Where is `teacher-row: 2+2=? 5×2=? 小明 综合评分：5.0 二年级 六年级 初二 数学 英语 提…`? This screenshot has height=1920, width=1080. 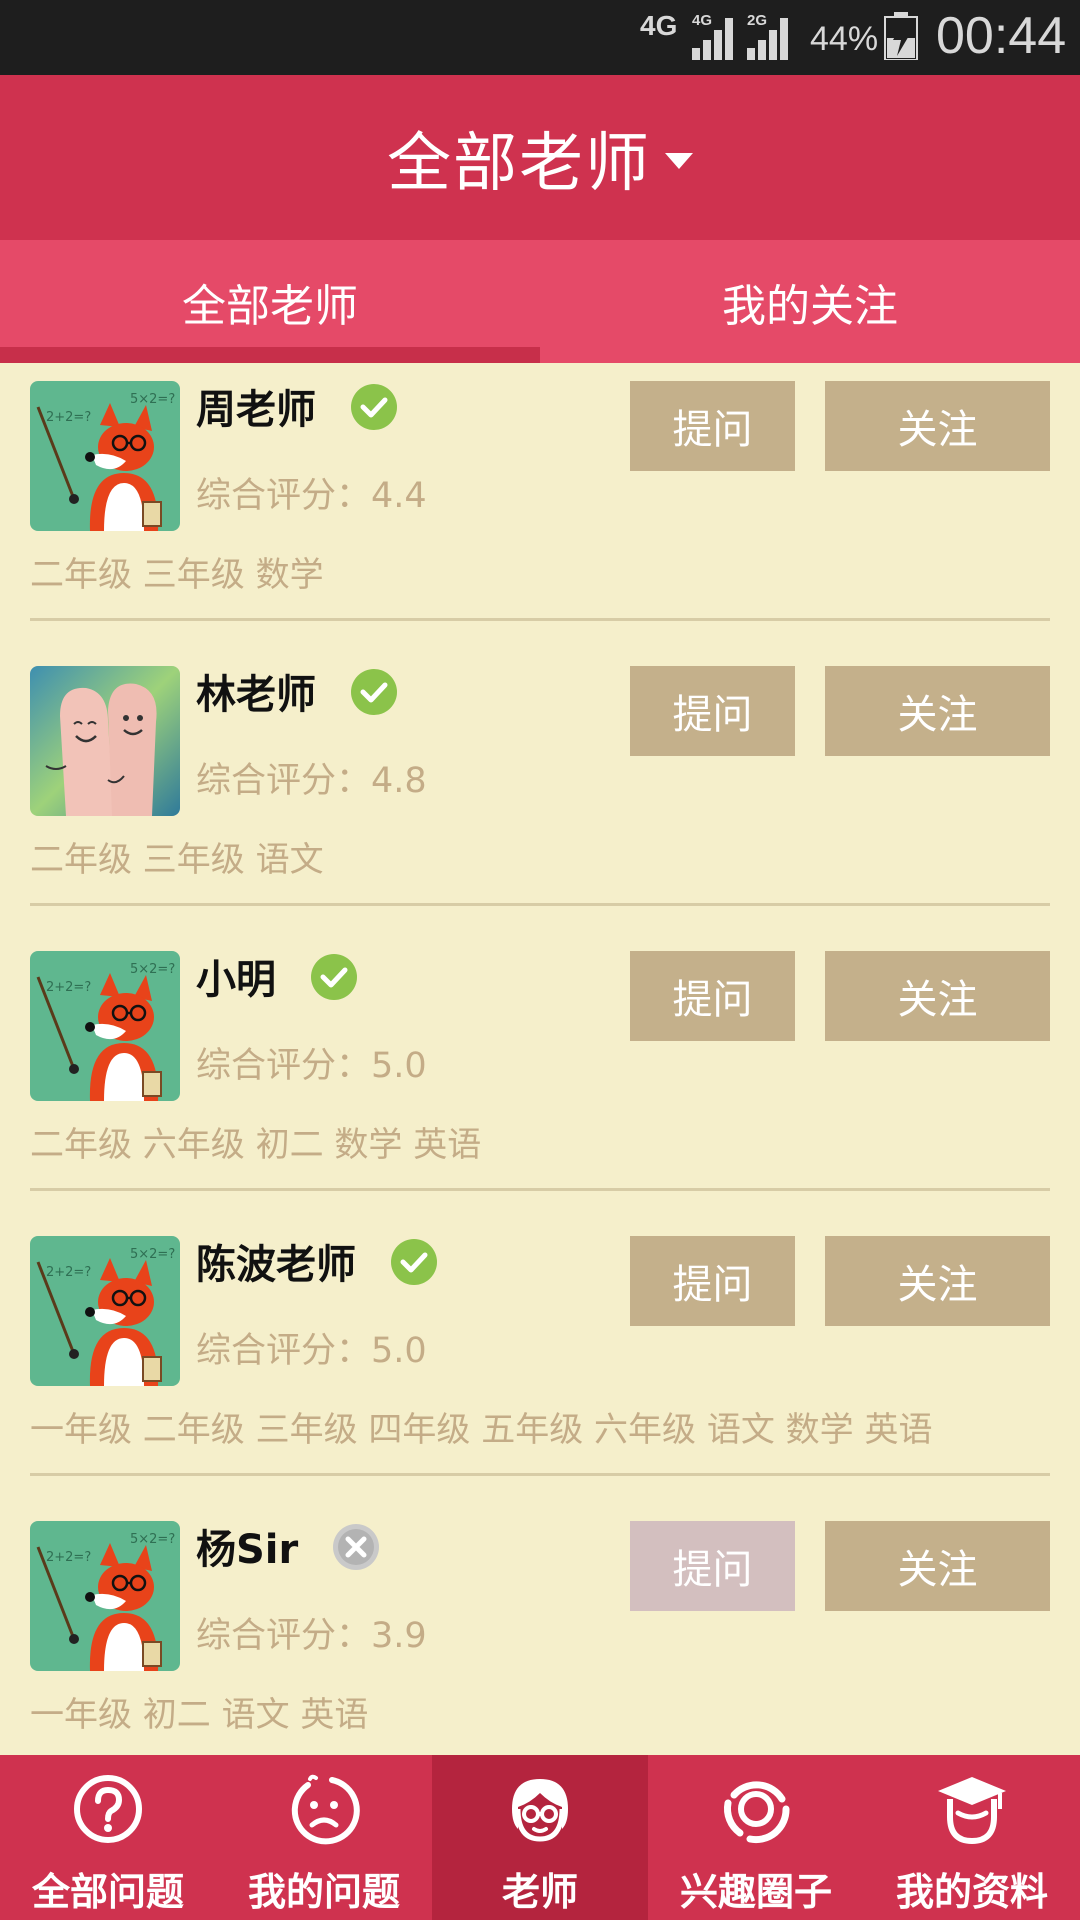
teacher-row: 2+2=? 5×2=? 小明 综合评分：5.0 二年级 六年级 初二 数学 英语 提… is located at coordinates (540, 1075).